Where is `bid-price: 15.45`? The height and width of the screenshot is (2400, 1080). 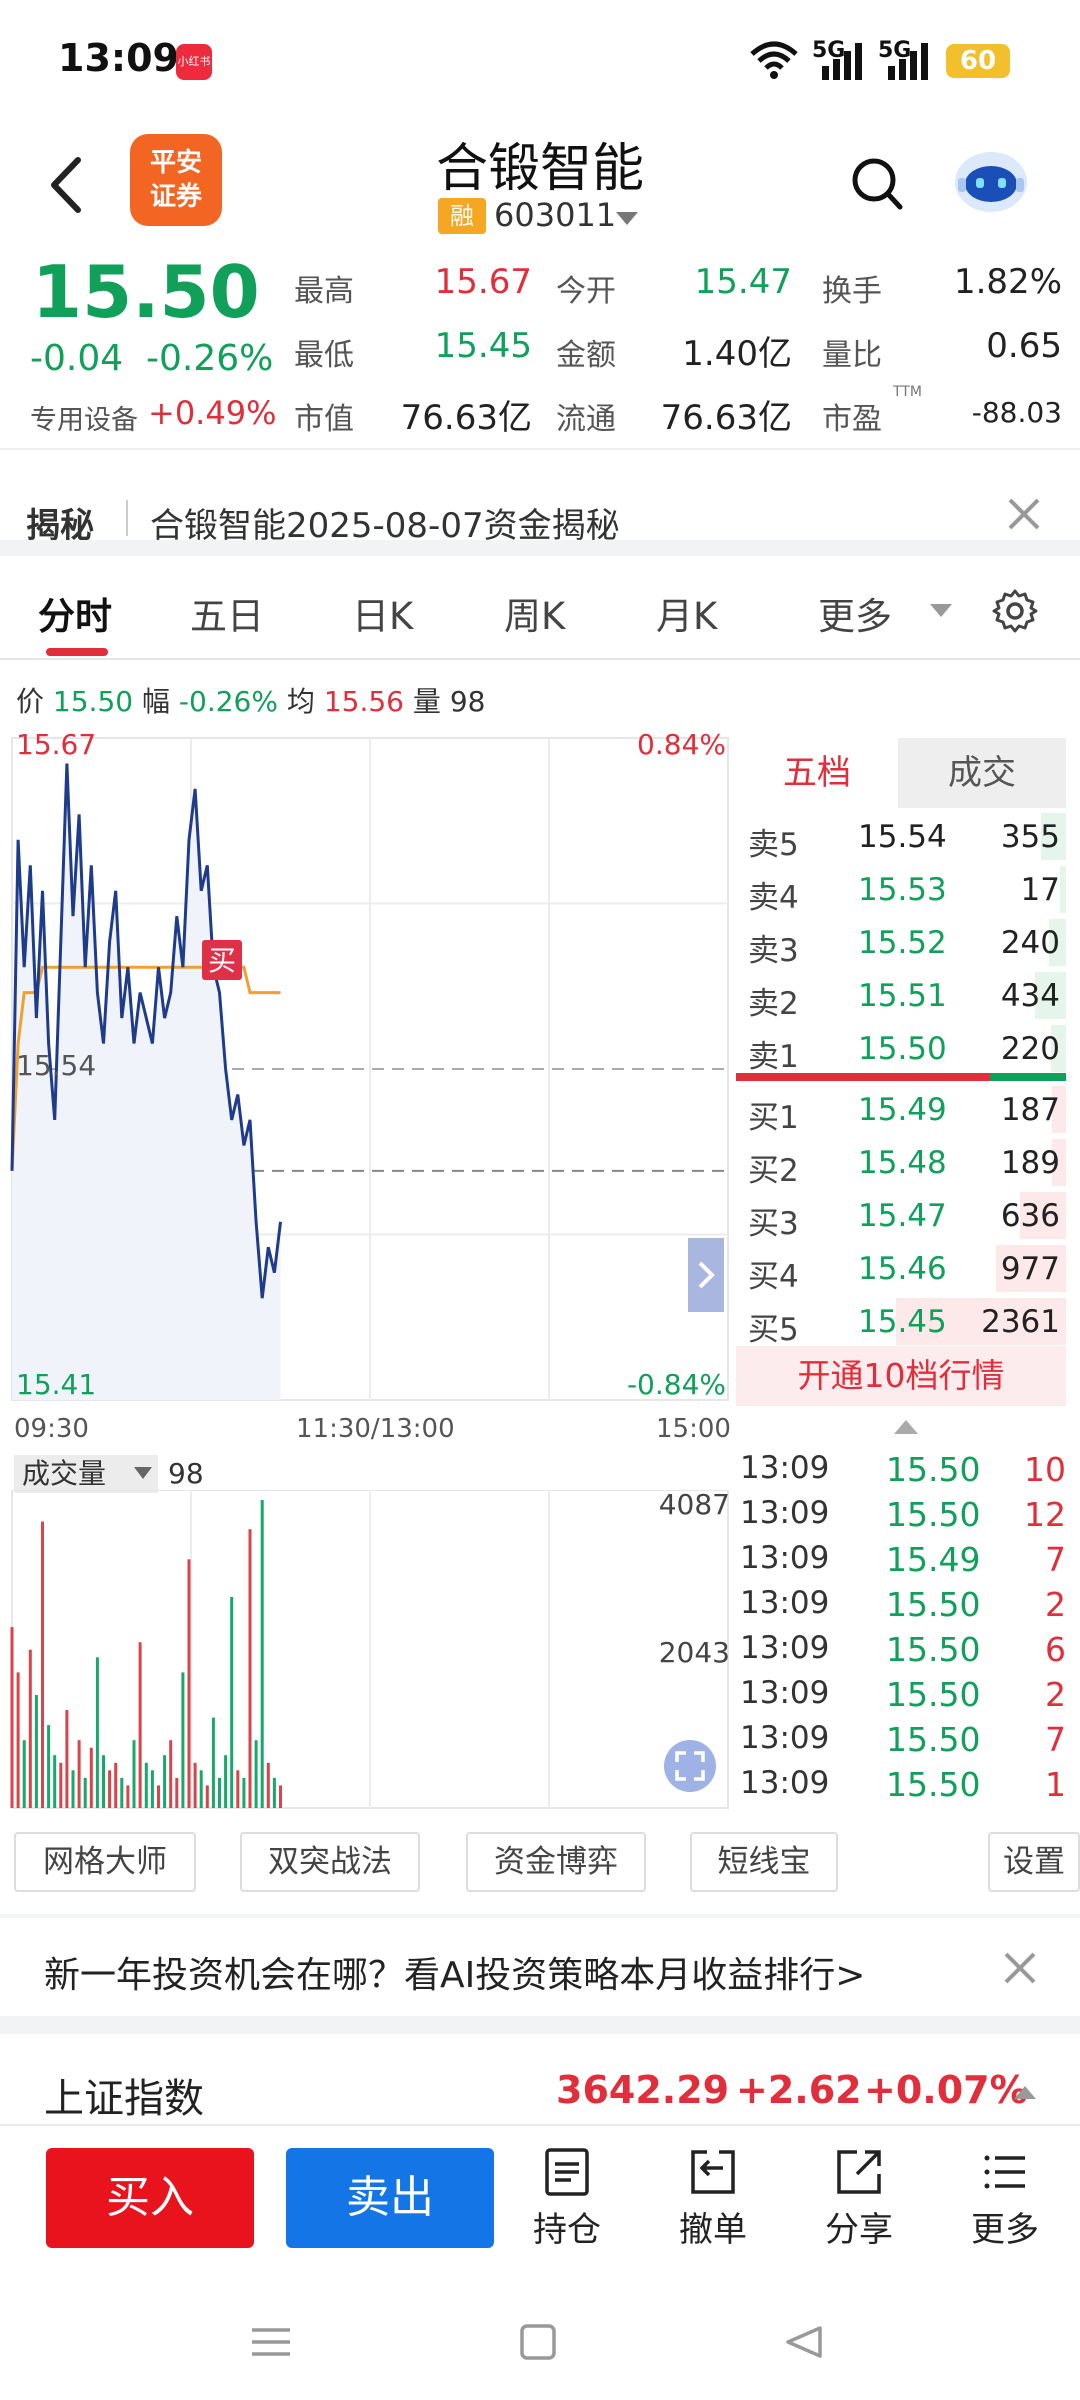 bid-price: 15.45 is located at coordinates (902, 1322).